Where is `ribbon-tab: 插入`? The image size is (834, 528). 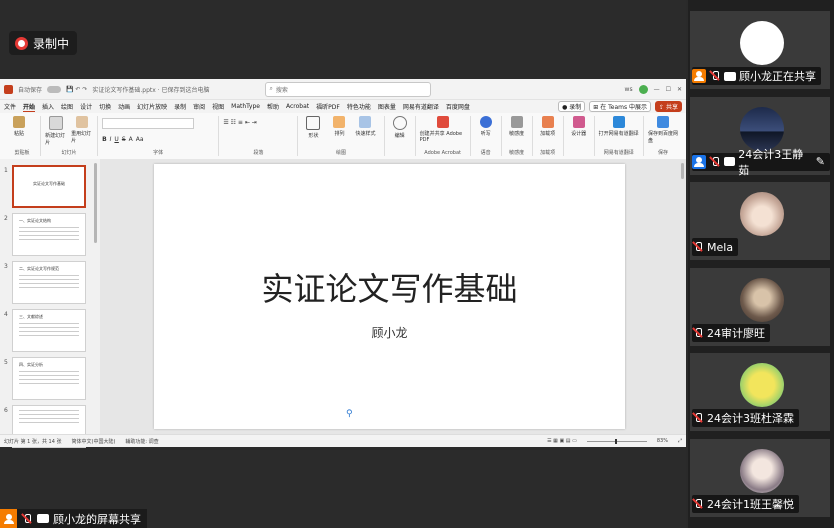
ribbon-tab: 插入 is located at coordinates (48, 106).